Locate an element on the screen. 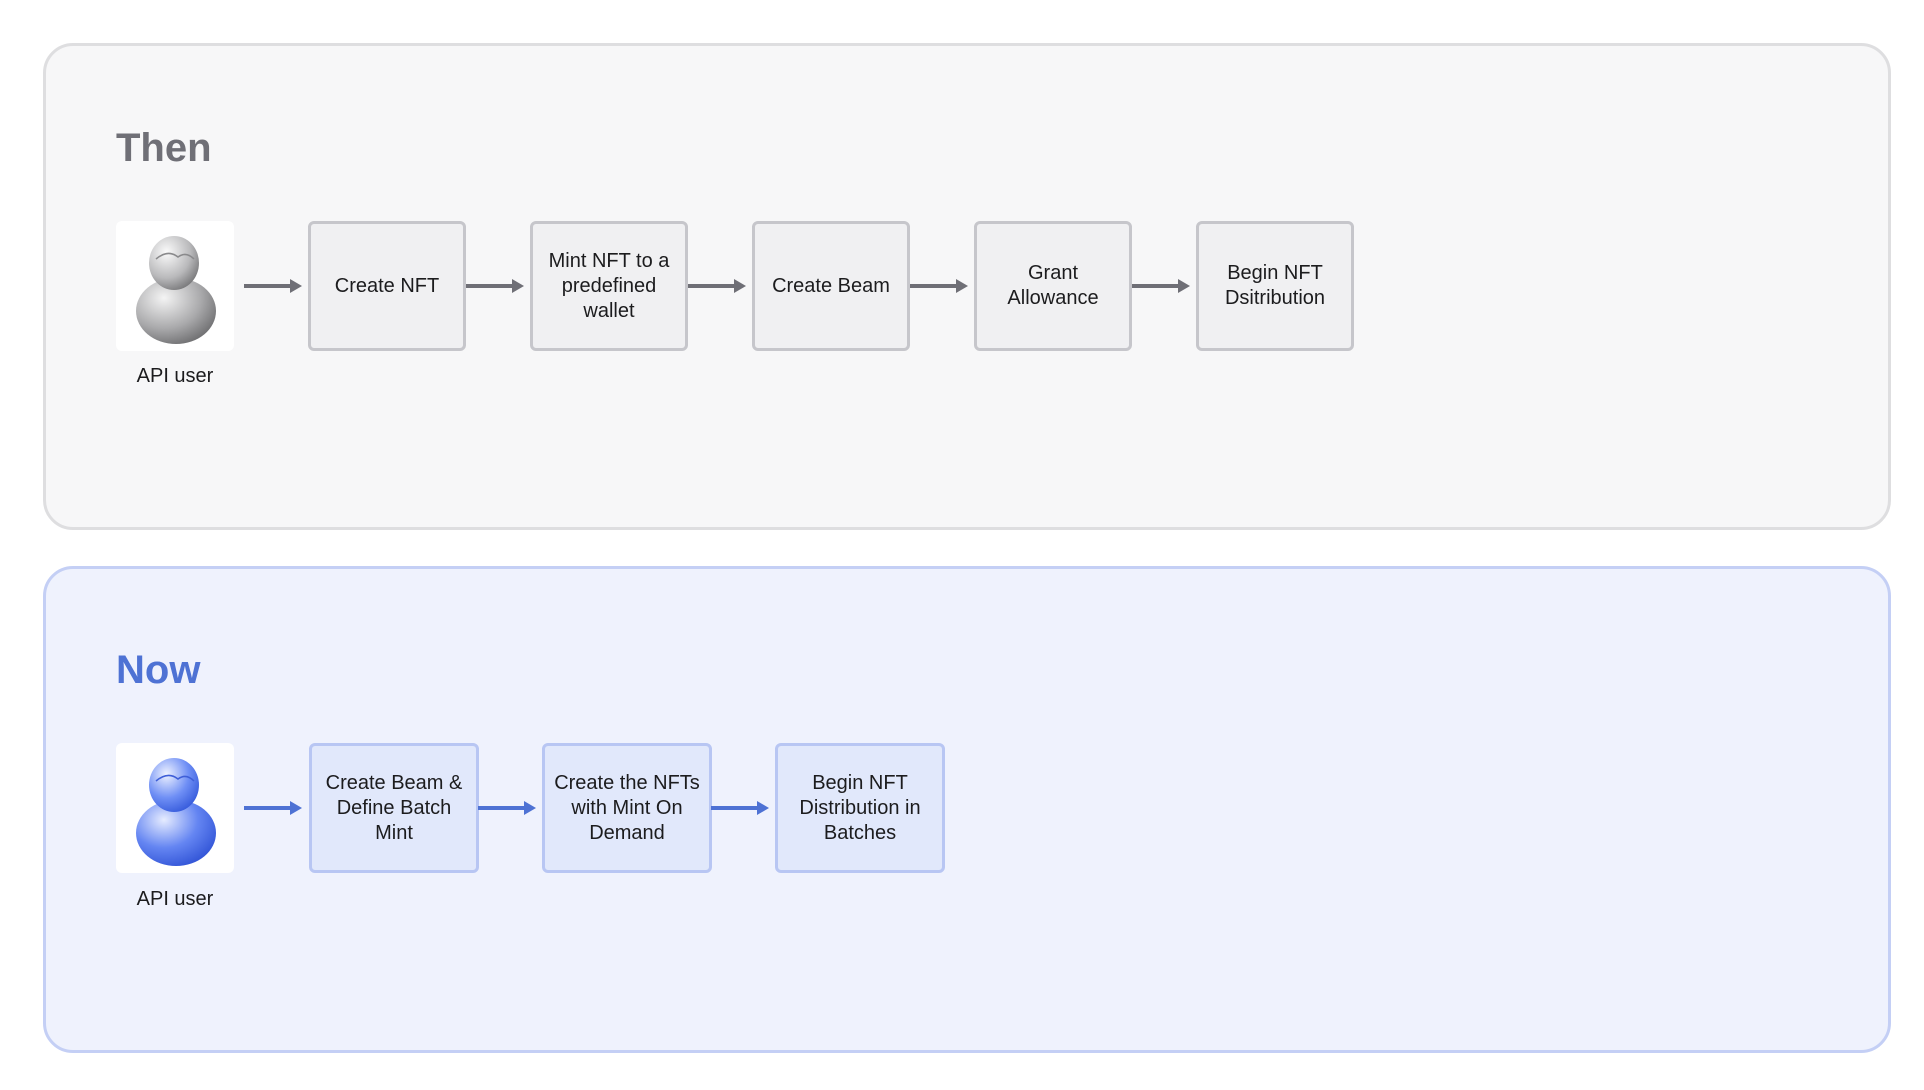 The width and height of the screenshot is (1924, 1090). then-step-grant-allowance: Grant Allowance is located at coordinates (1053, 286).